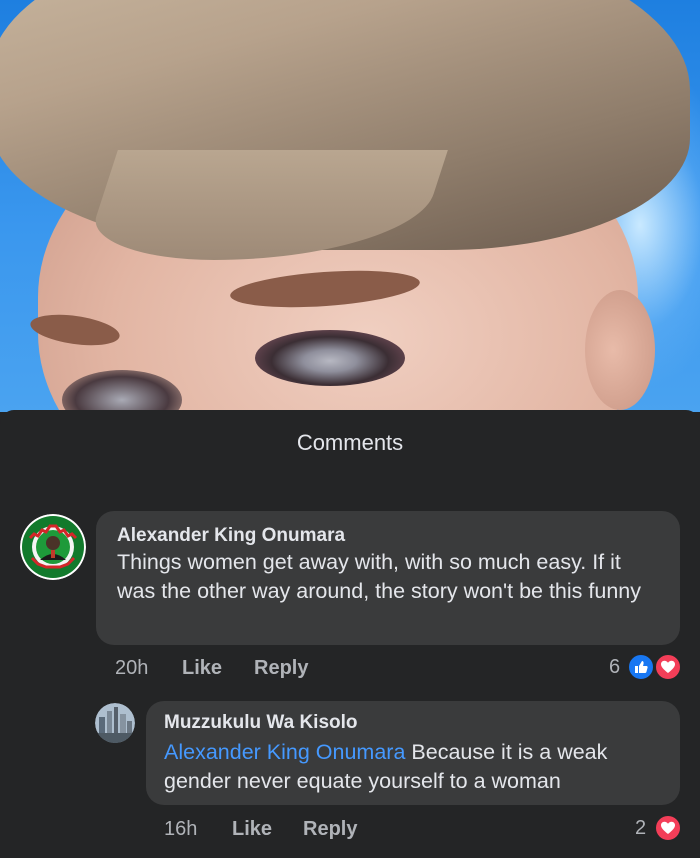  Describe the element at coordinates (620, 350) in the screenshot. I see `ear` at that location.